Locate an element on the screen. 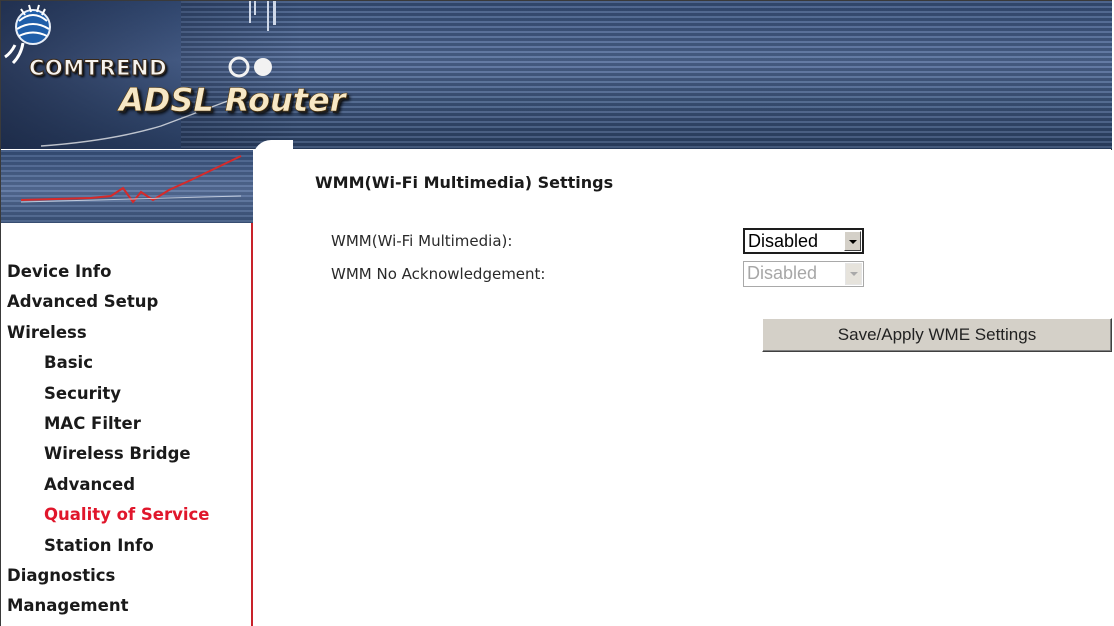  wmm-select-value: Disabled is located at coordinates (783, 241).